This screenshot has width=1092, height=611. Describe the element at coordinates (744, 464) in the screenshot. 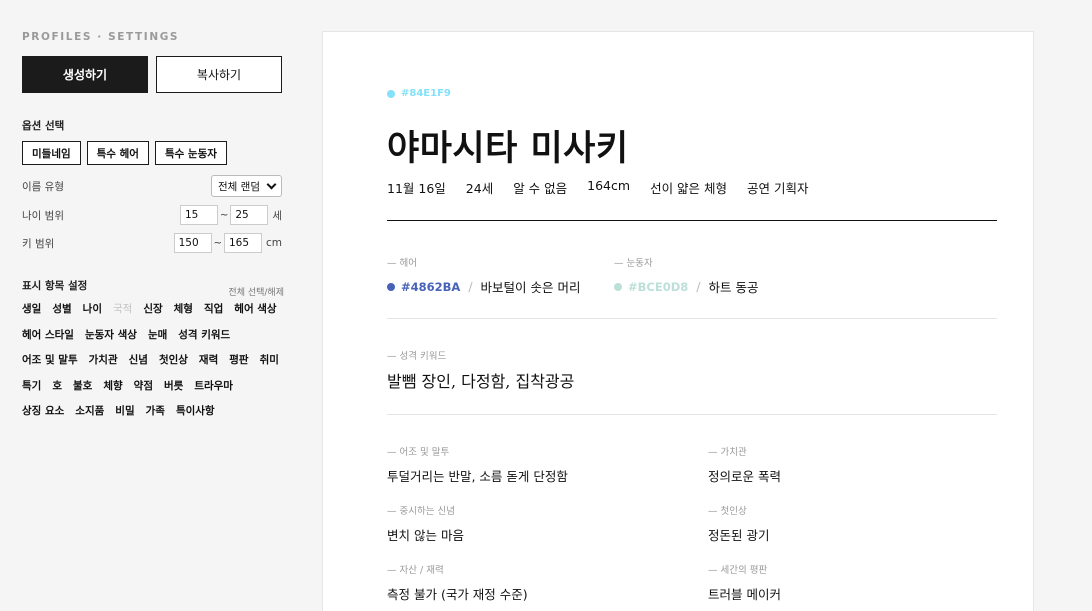

I see `detail-field: — 가치관 정의로운 폭력` at that location.